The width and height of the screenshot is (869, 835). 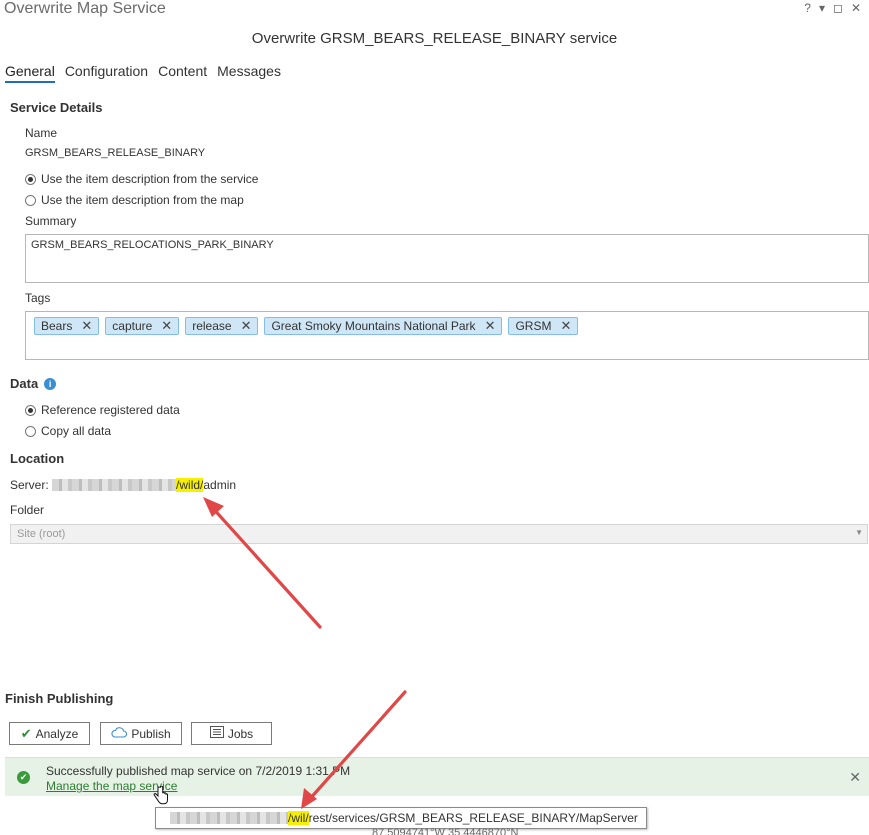 I want to click on tab-content: Content, so click(x=182, y=73).